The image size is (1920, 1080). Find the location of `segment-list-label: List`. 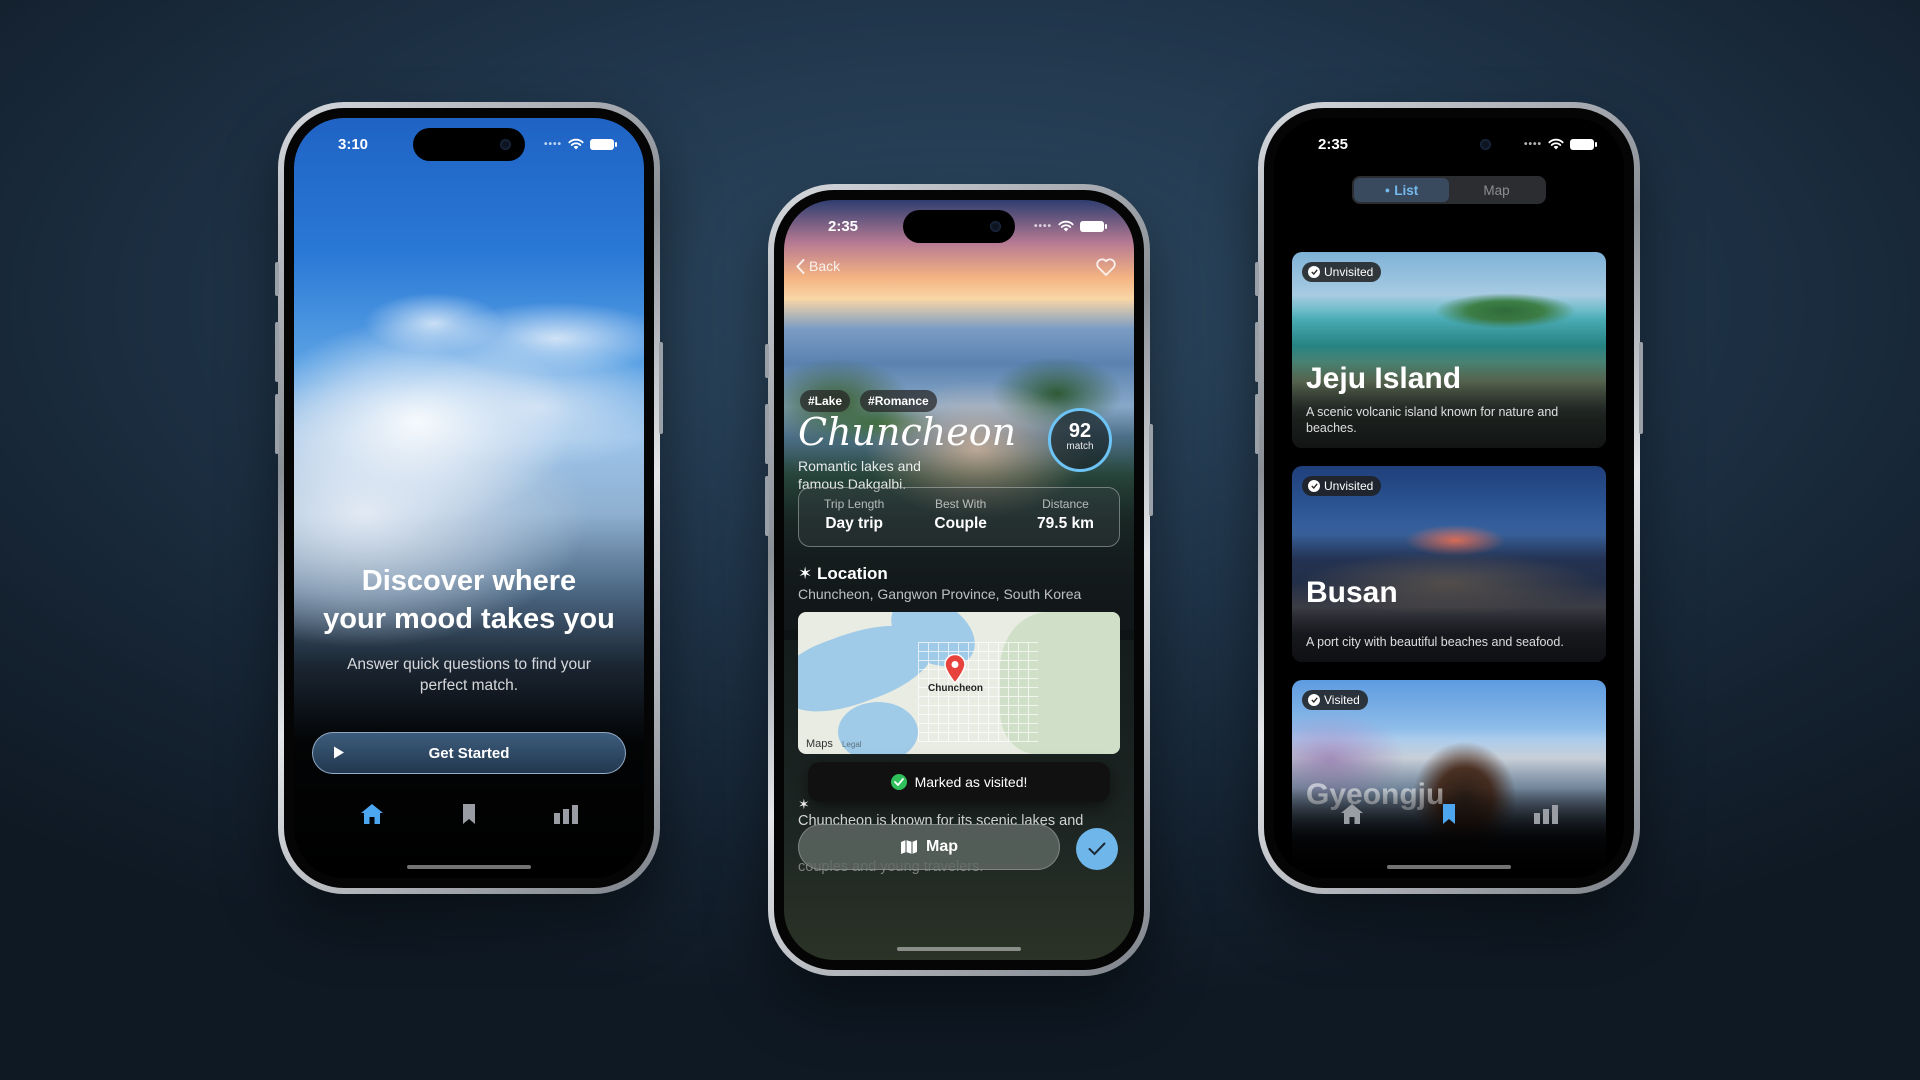

segment-list-label: List is located at coordinates (1406, 190).